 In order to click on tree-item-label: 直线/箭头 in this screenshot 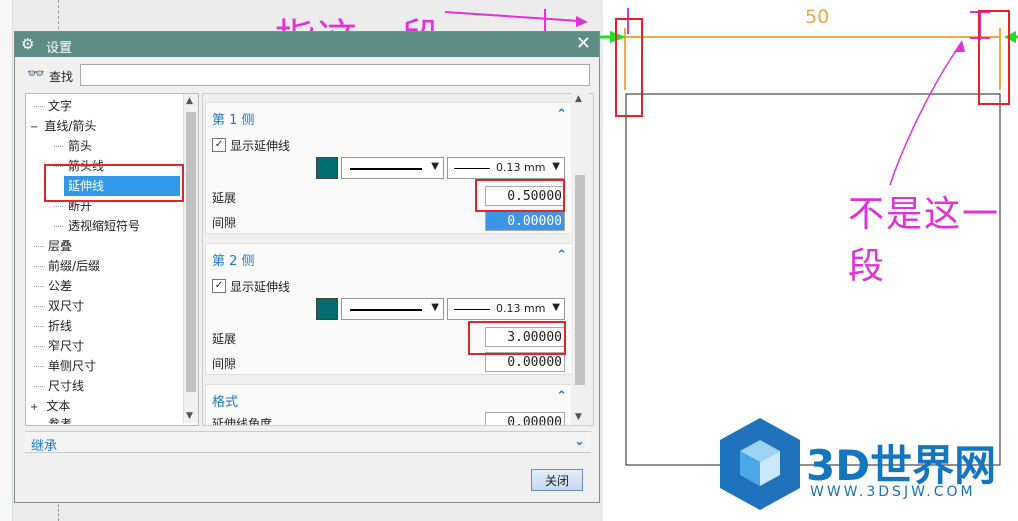, I will do `click(70, 126)`.